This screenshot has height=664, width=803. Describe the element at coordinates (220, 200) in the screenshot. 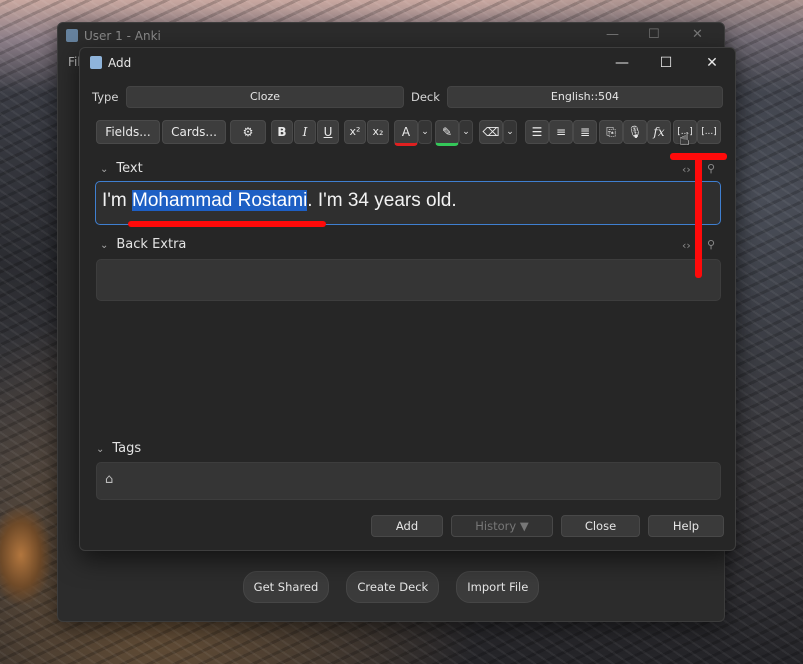

I see `selected-text: Mohammad Rostami` at that location.